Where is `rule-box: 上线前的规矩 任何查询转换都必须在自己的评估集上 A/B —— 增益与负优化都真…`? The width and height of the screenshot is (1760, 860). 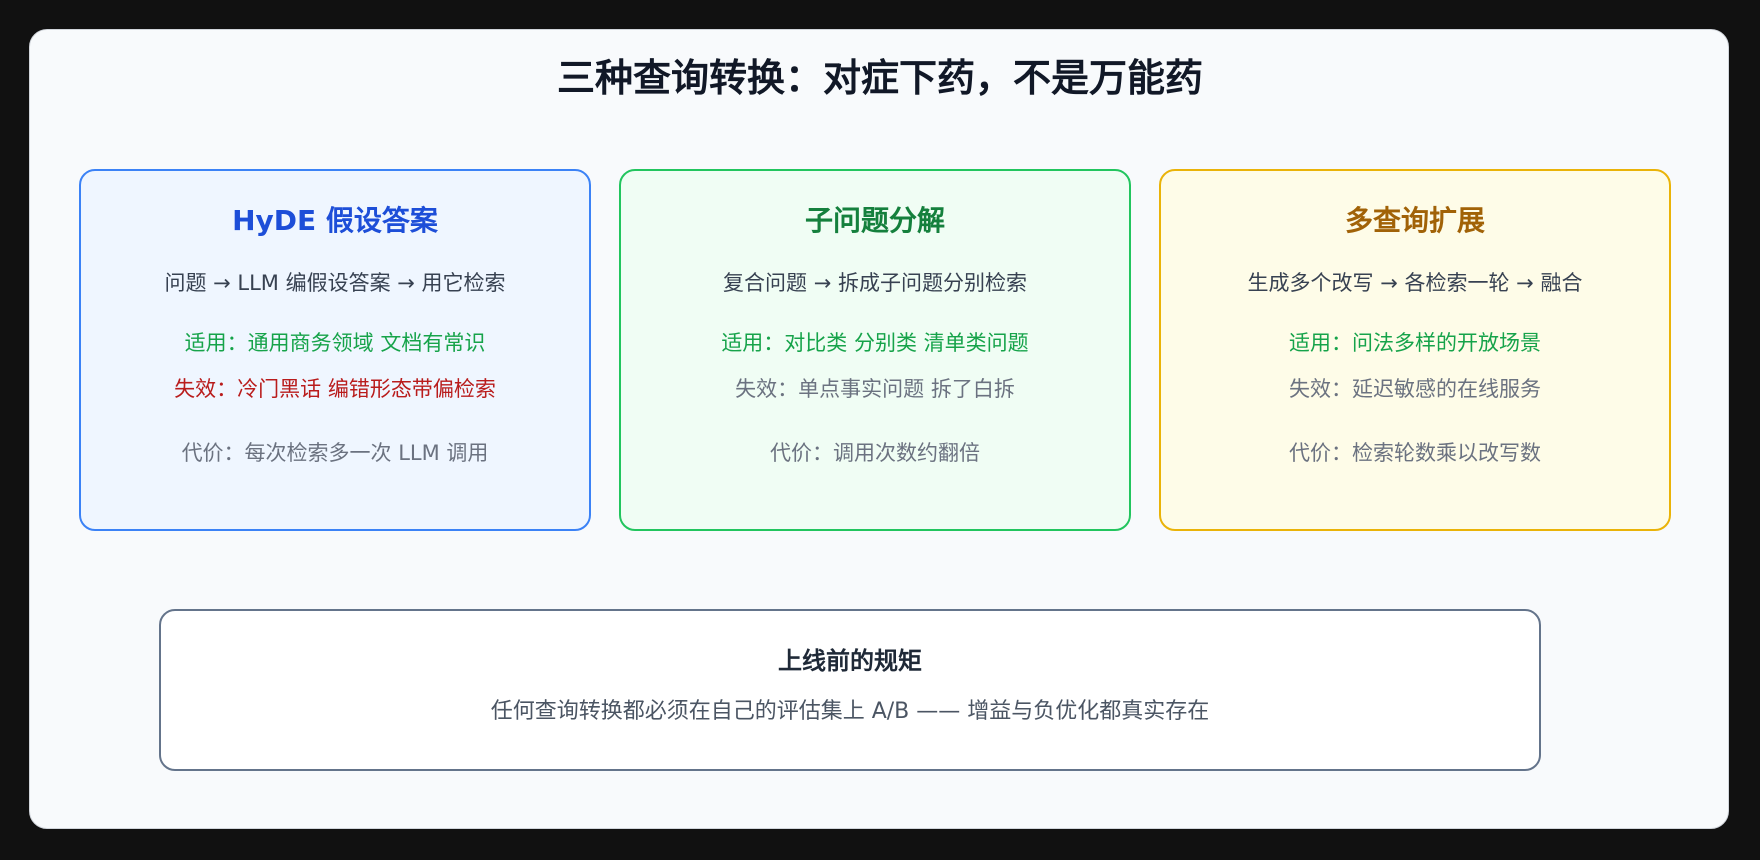 rule-box: 上线前的规矩 任何查询转换都必须在自己的评估集上 A/B —— 增益与负优化都真… is located at coordinates (850, 690).